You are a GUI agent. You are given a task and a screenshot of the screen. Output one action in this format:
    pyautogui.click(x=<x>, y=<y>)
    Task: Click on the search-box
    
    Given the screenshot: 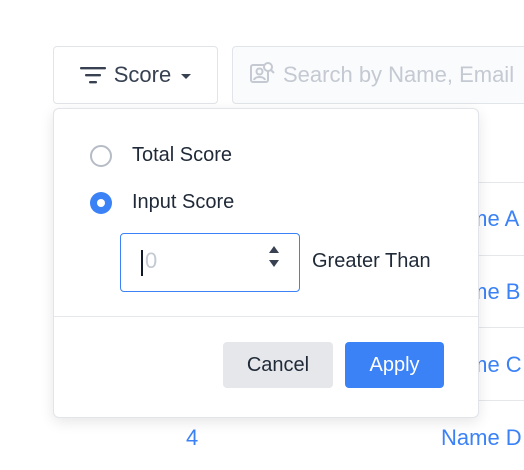 What is the action you would take?
    pyautogui.click(x=378, y=75)
    